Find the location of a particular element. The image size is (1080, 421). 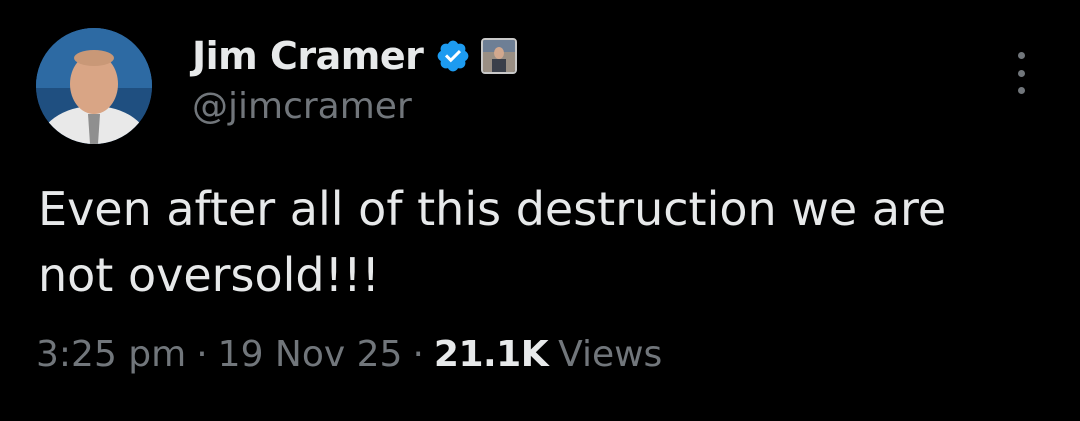

more-options-icon is located at coordinates (1021, 73).